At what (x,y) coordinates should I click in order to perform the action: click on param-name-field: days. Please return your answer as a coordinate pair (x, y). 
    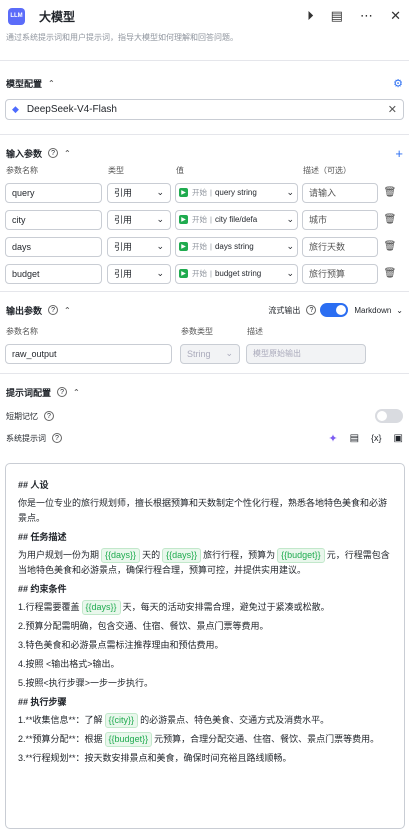
    Looking at the image, I should click on (53, 246).